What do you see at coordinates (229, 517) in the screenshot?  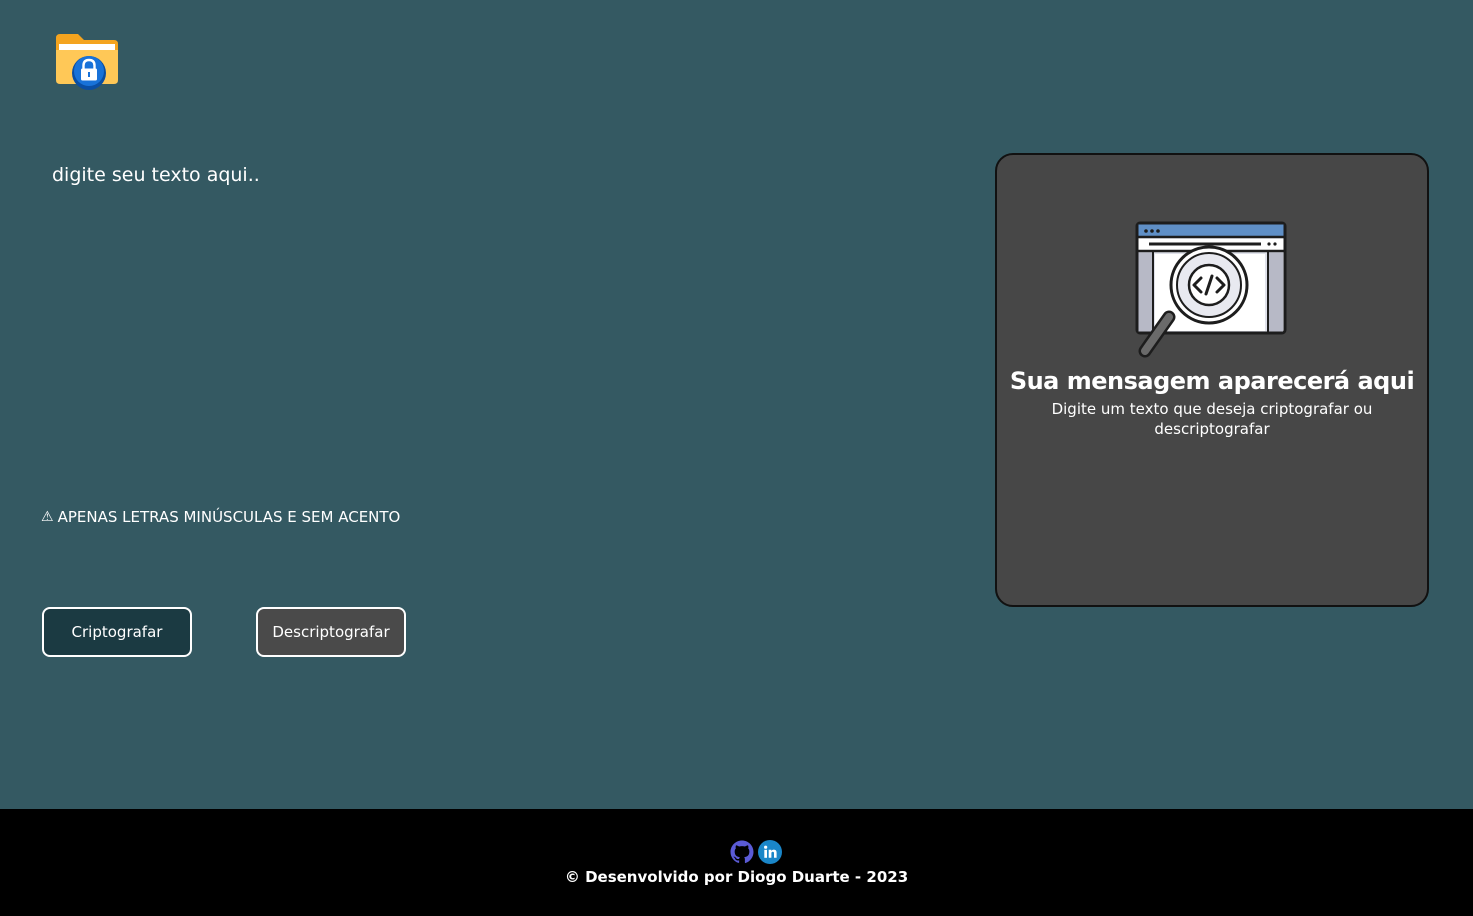 I see `warning-text: APENAS LETRAS MINÚSCULAS E SEM ACENTO` at bounding box center [229, 517].